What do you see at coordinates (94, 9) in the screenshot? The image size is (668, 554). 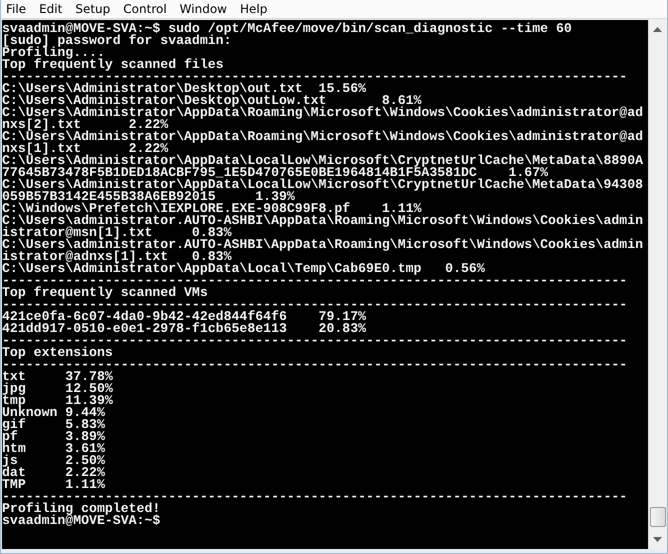 I see `menu-item: Setup` at bounding box center [94, 9].